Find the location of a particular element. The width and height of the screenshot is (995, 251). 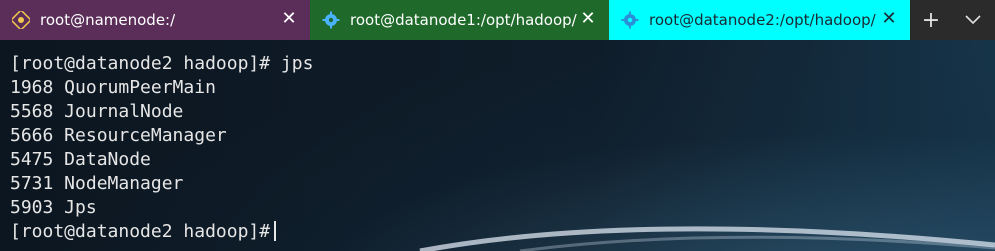

tab-label: root@namenode:/ is located at coordinates (108, 20).